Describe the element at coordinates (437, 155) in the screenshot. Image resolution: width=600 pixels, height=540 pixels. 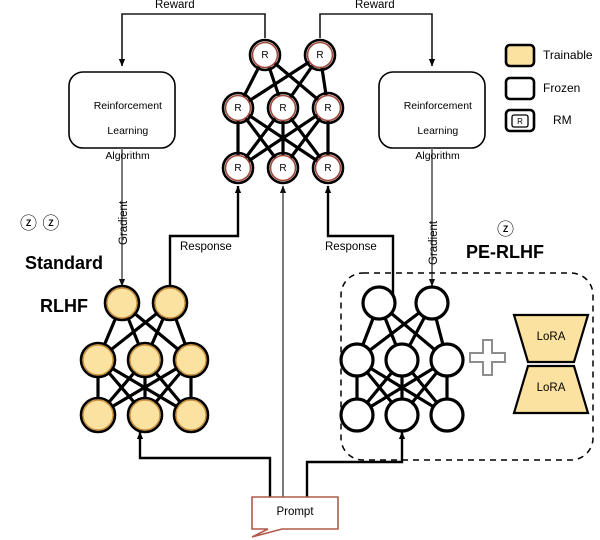
I see `rl-right-line3: Algorithm` at that location.